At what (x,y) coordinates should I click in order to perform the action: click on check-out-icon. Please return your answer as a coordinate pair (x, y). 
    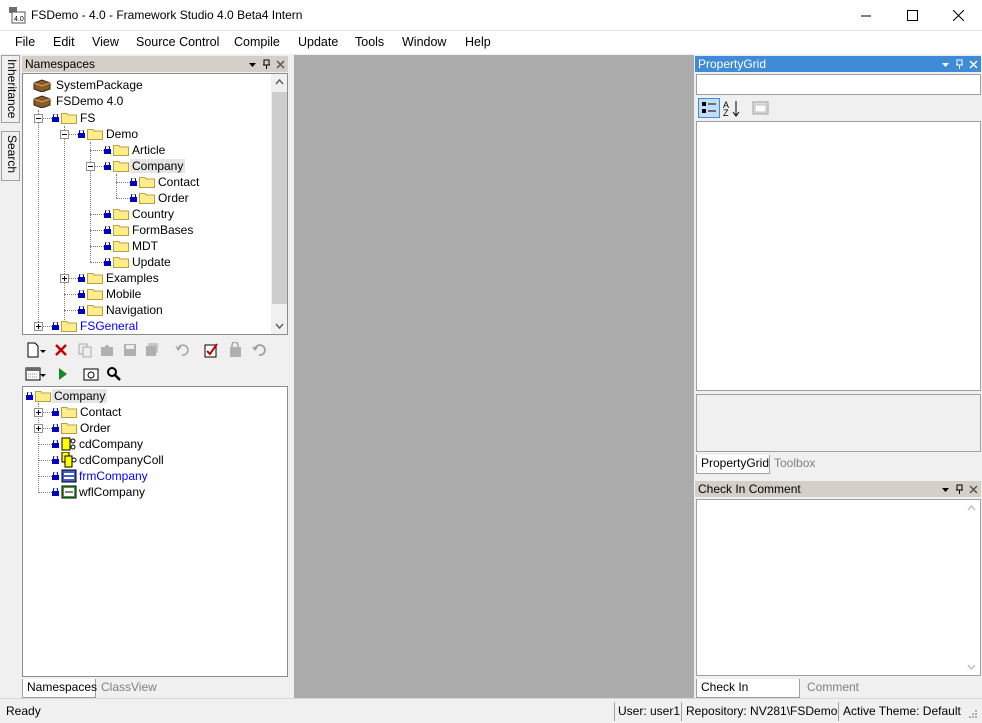
    Looking at the image, I should click on (235, 350).